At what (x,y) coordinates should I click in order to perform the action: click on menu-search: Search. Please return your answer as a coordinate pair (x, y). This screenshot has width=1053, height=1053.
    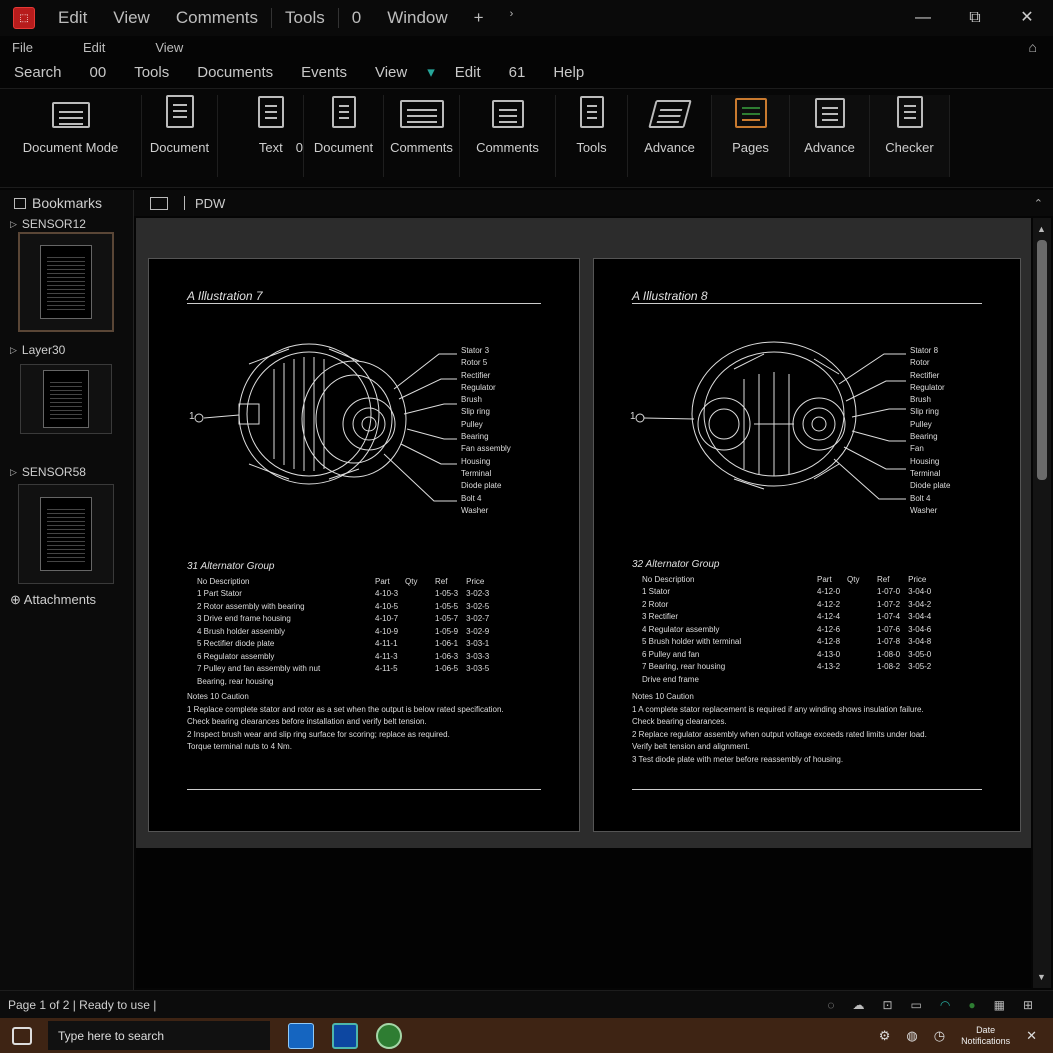
    Looking at the image, I should click on (38, 72).